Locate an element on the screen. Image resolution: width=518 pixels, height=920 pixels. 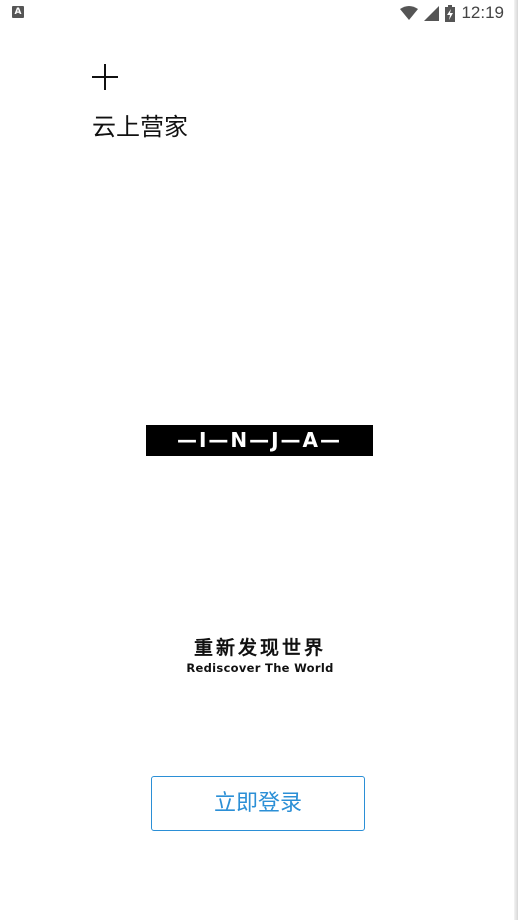
wifi-icon is located at coordinates (409, 13).